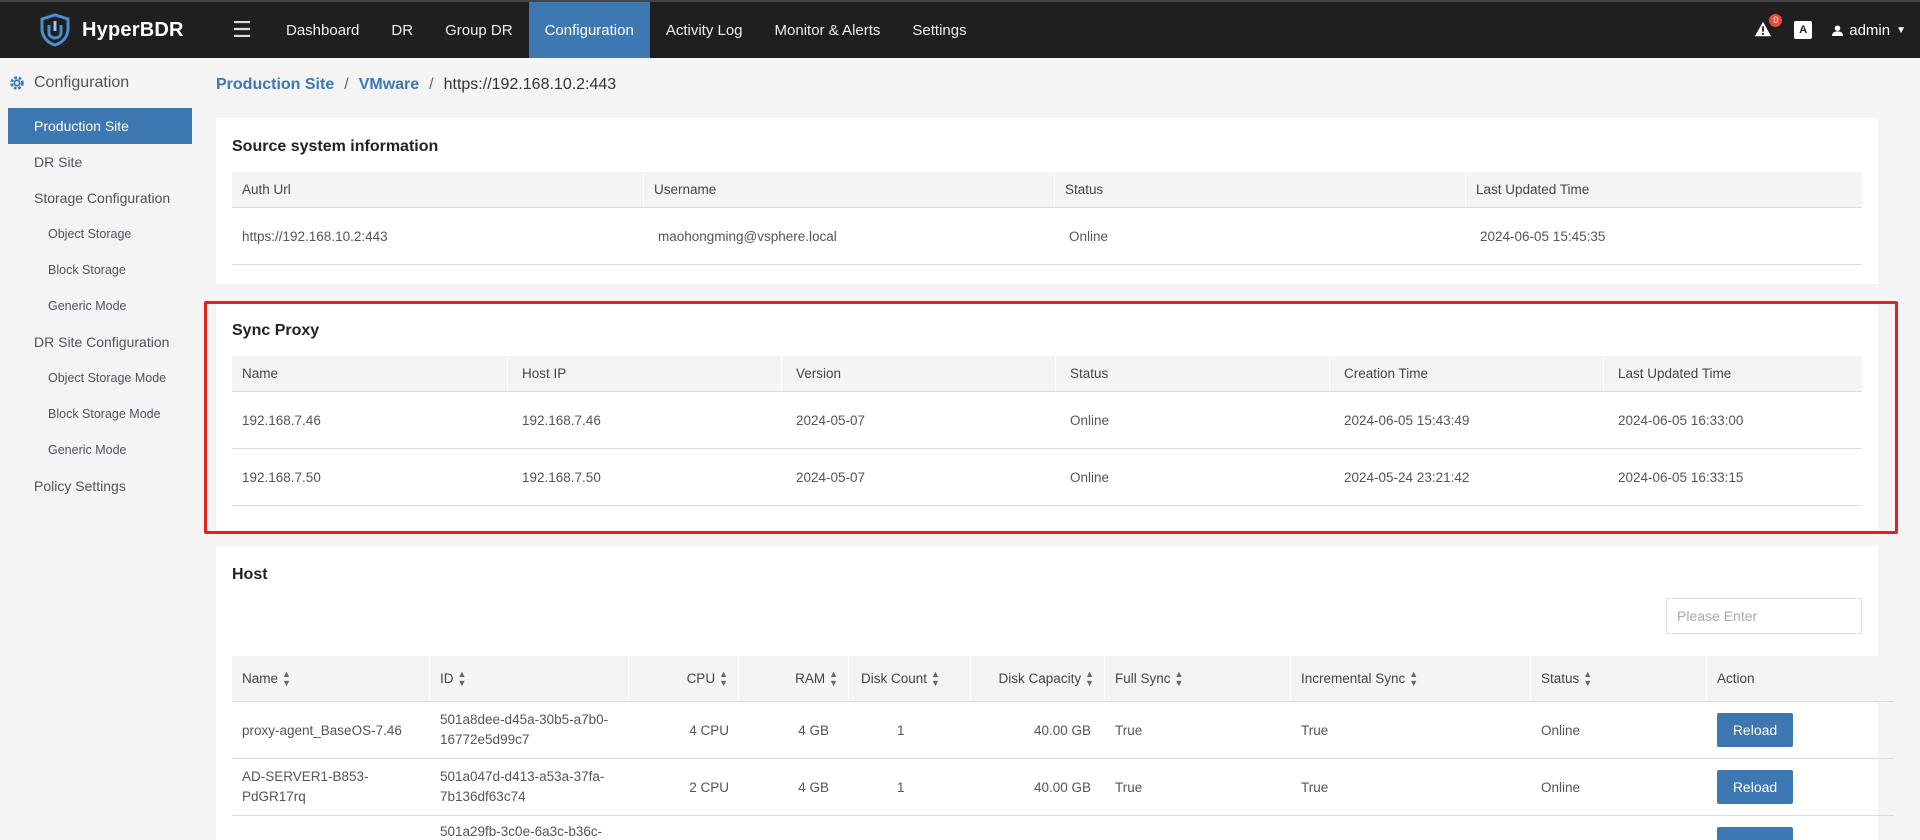 This screenshot has height=840, width=1920. What do you see at coordinates (1038, 678) in the screenshot?
I see `col-disk-capacity: Disk Capacity ▲ ▼` at bounding box center [1038, 678].